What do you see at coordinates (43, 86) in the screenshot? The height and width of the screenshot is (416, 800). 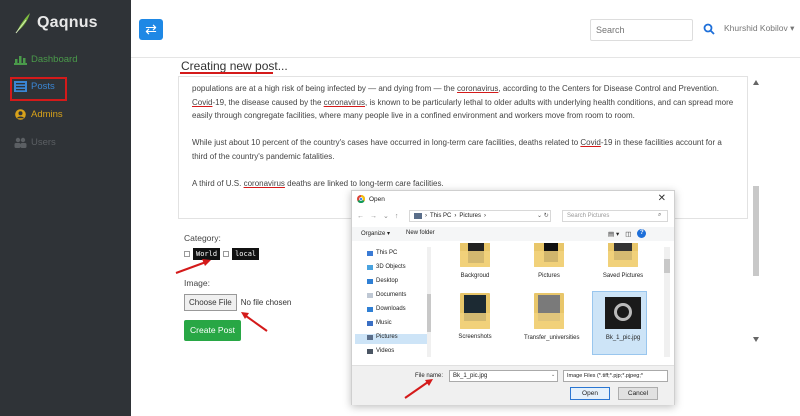 I see `sidebar-item-label: Posts` at bounding box center [43, 86].